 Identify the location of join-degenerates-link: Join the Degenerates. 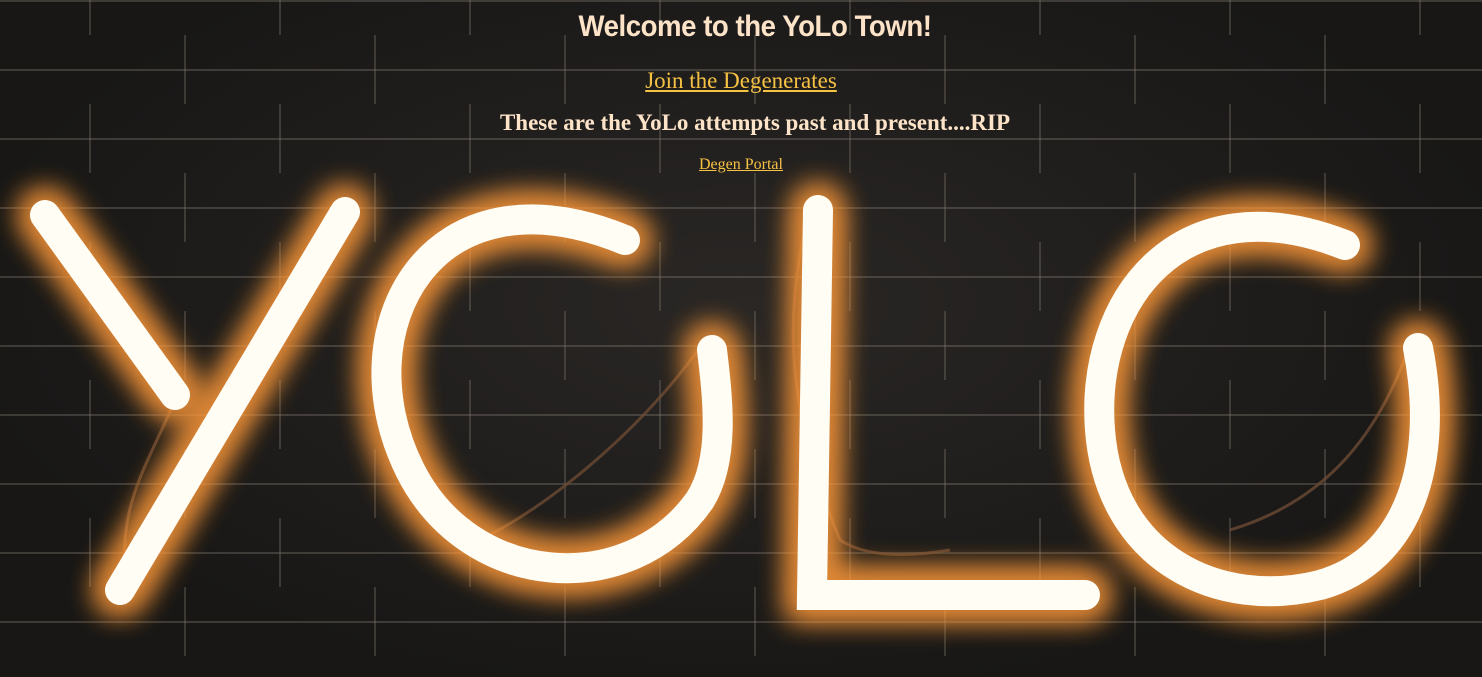
(741, 81).